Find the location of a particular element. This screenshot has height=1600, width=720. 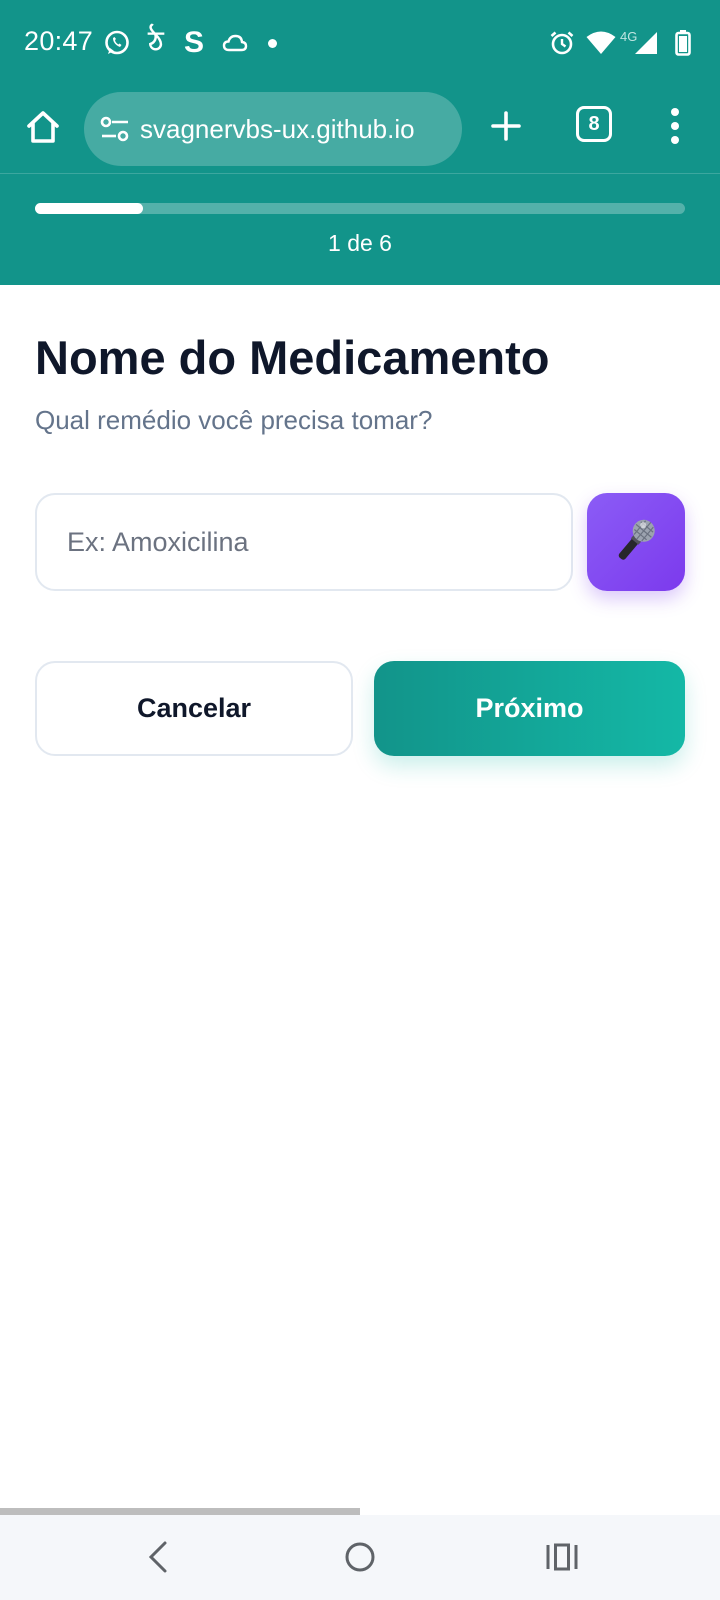

system-nav-bar is located at coordinates (360, 1557).